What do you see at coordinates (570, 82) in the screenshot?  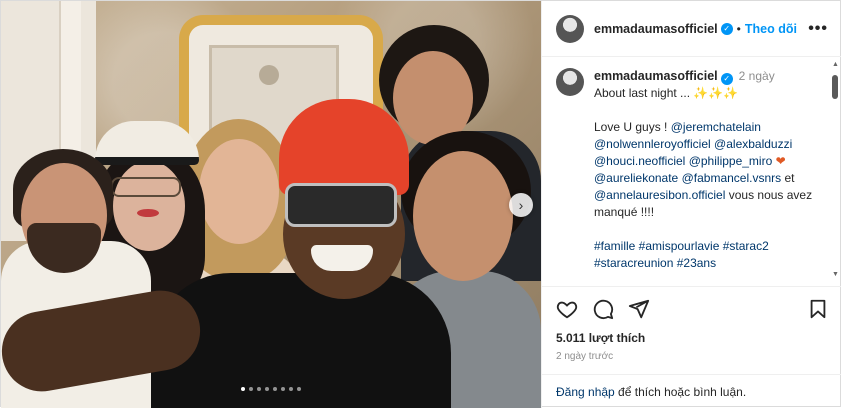 I see `caption-avatar` at bounding box center [570, 82].